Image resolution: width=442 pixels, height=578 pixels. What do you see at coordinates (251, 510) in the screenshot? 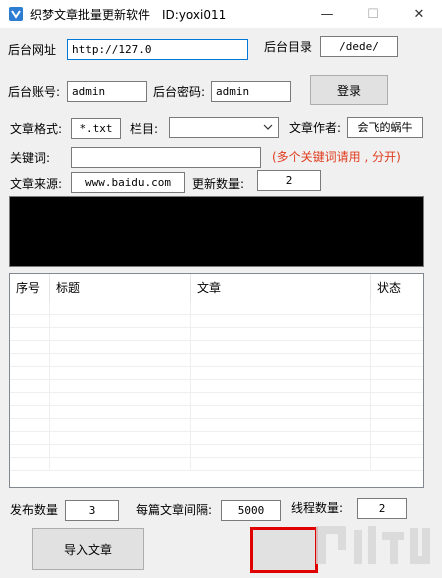
I see `interval-input: 5000` at bounding box center [251, 510].